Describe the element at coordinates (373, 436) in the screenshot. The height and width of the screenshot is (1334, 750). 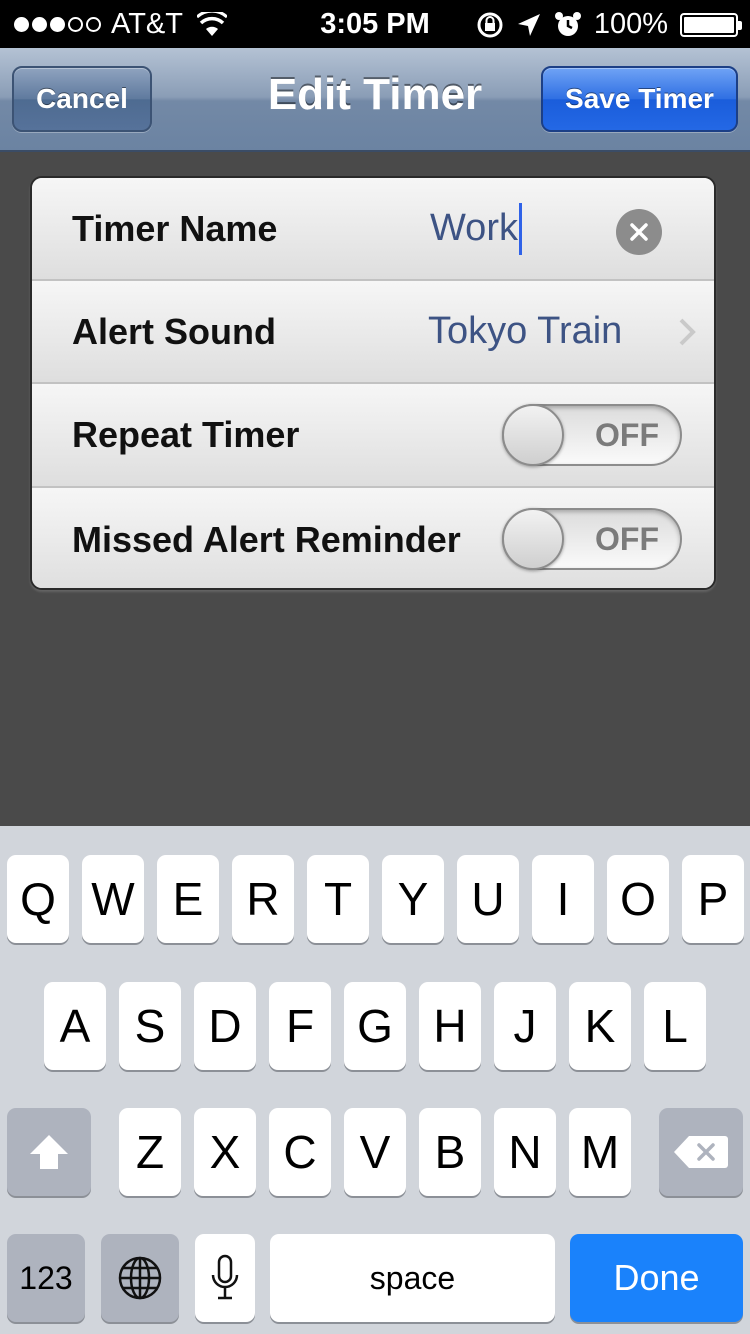
I see `repeat-timer-row: Repeat Timer OFF` at that location.